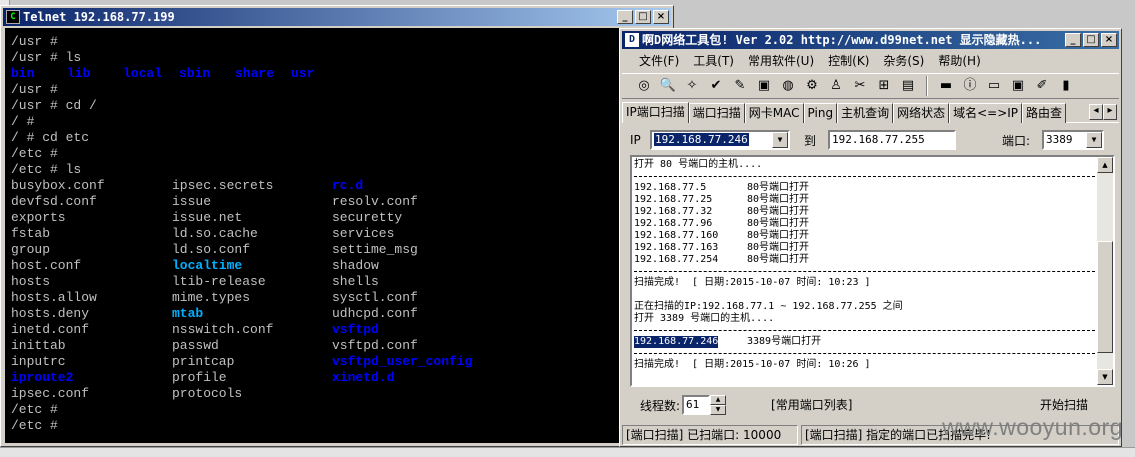  I want to click on info-icon: ⓘ, so click(970, 86).